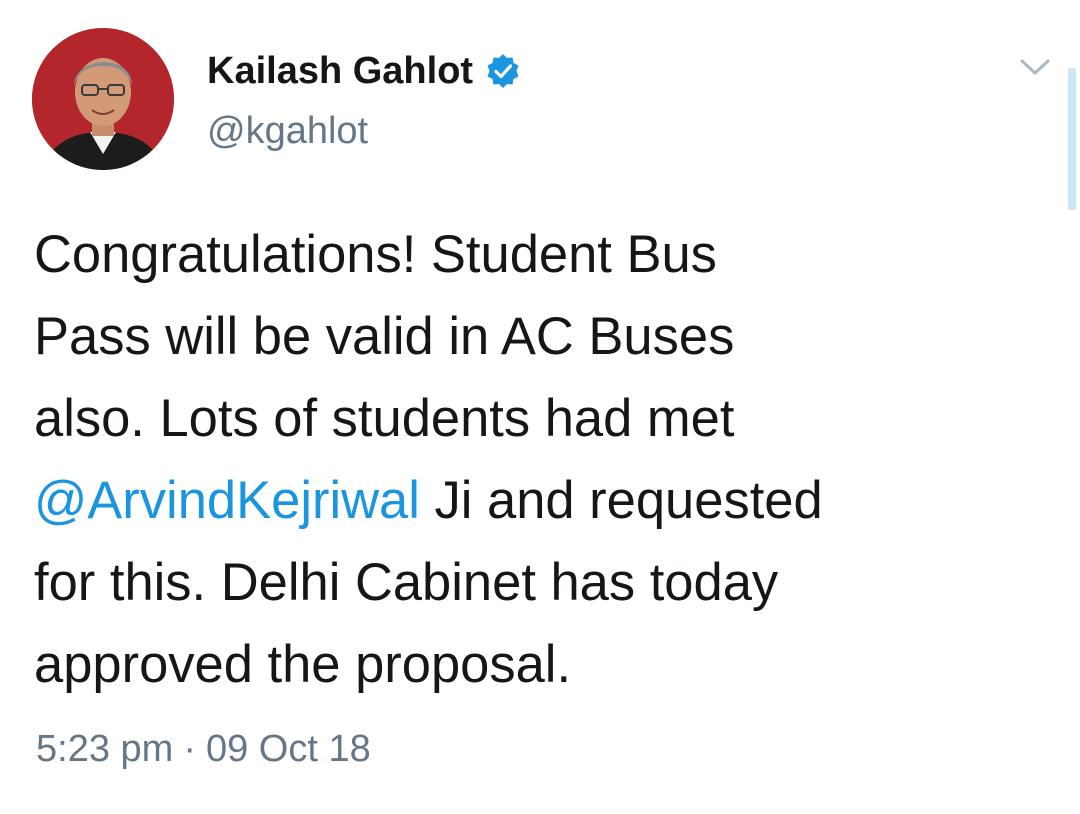  Describe the element at coordinates (503, 71) in the screenshot. I see `verified-badge-icon` at that location.